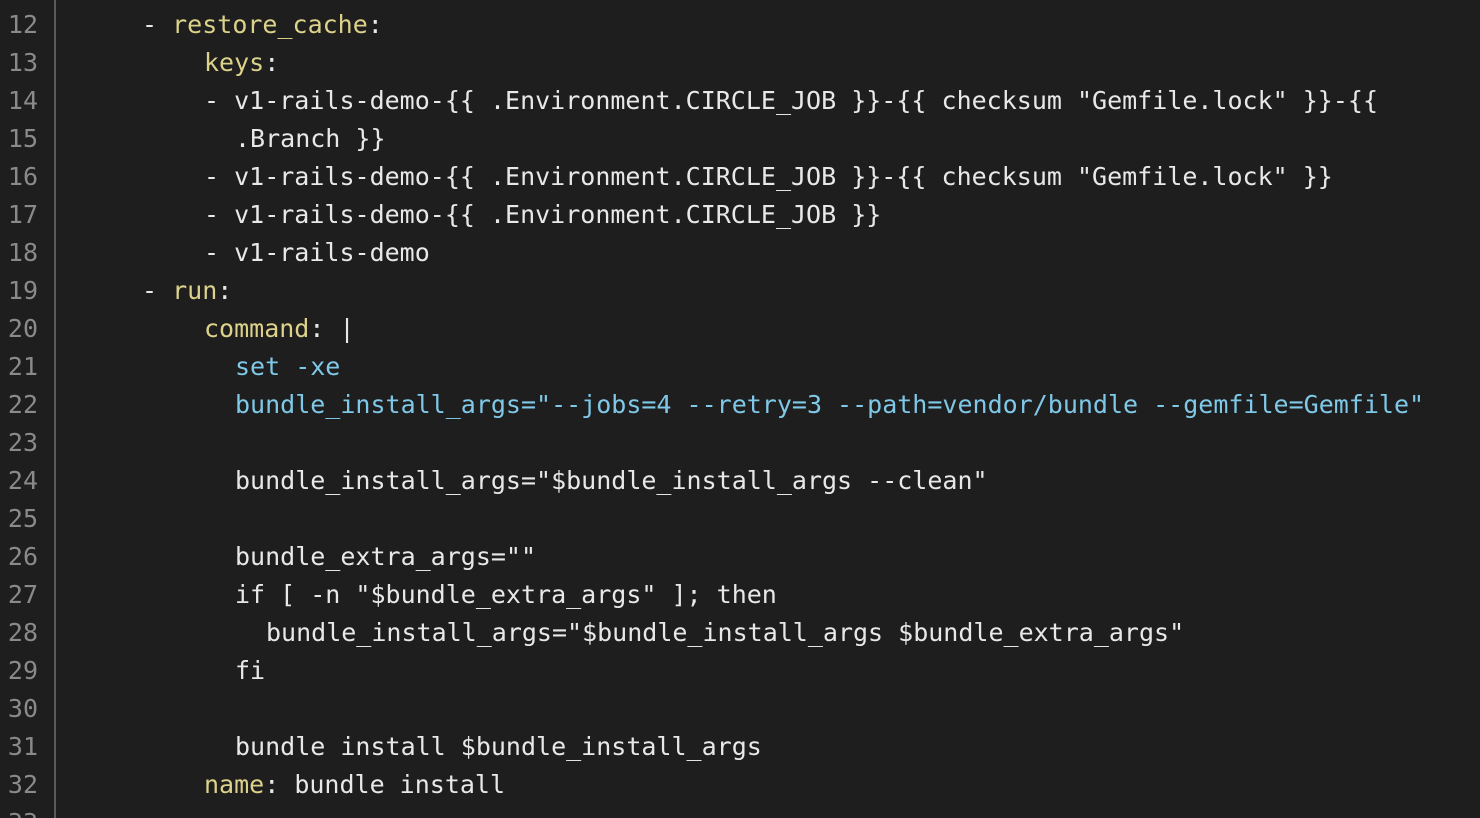 This screenshot has width=1480, height=818. What do you see at coordinates (19, 811) in the screenshot?
I see `line-number: 33` at bounding box center [19, 811].